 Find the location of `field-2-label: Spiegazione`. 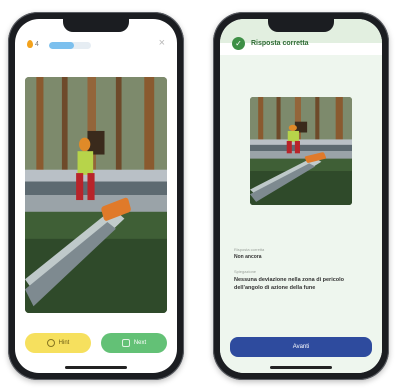

field-2-label: Spiegazione is located at coordinates (245, 271).